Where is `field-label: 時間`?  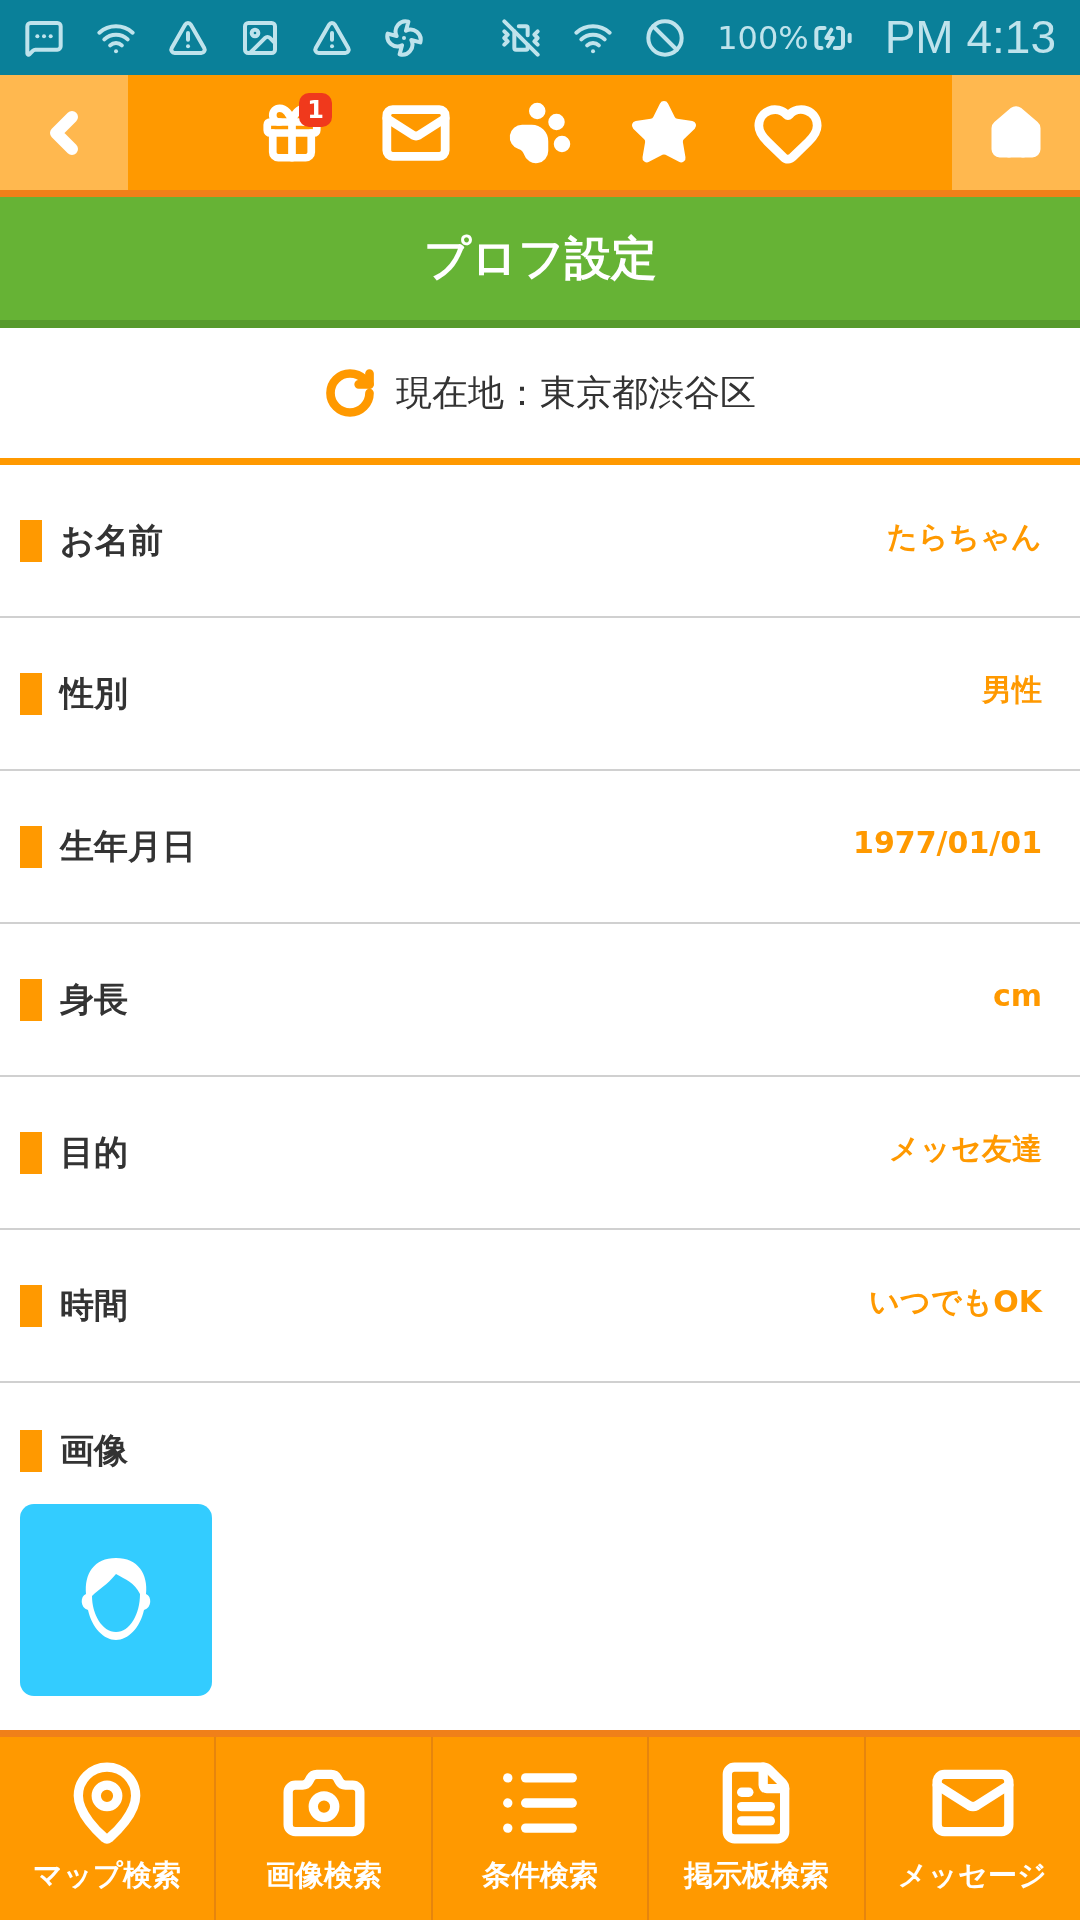
field-label: 時間 is located at coordinates (94, 1305).